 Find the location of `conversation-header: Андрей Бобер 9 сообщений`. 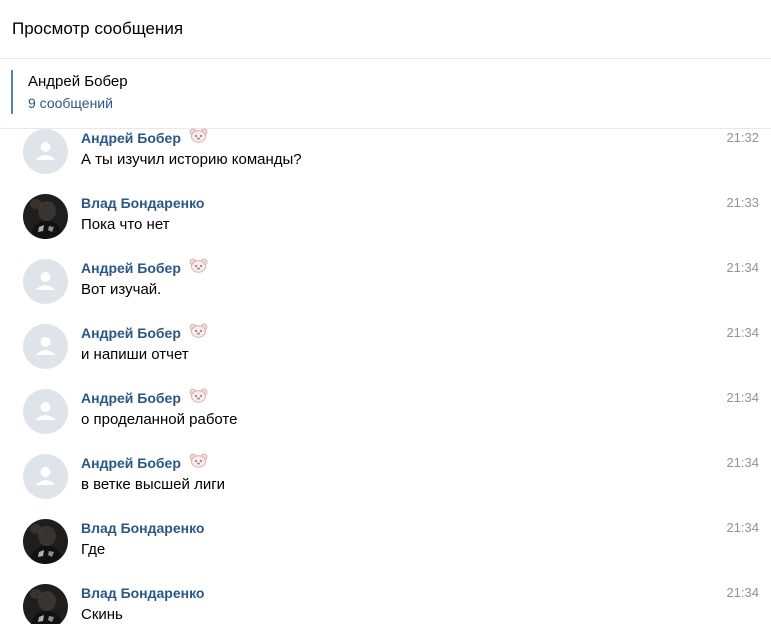

conversation-header: Андрей Бобер 9 сообщений is located at coordinates (385, 94).